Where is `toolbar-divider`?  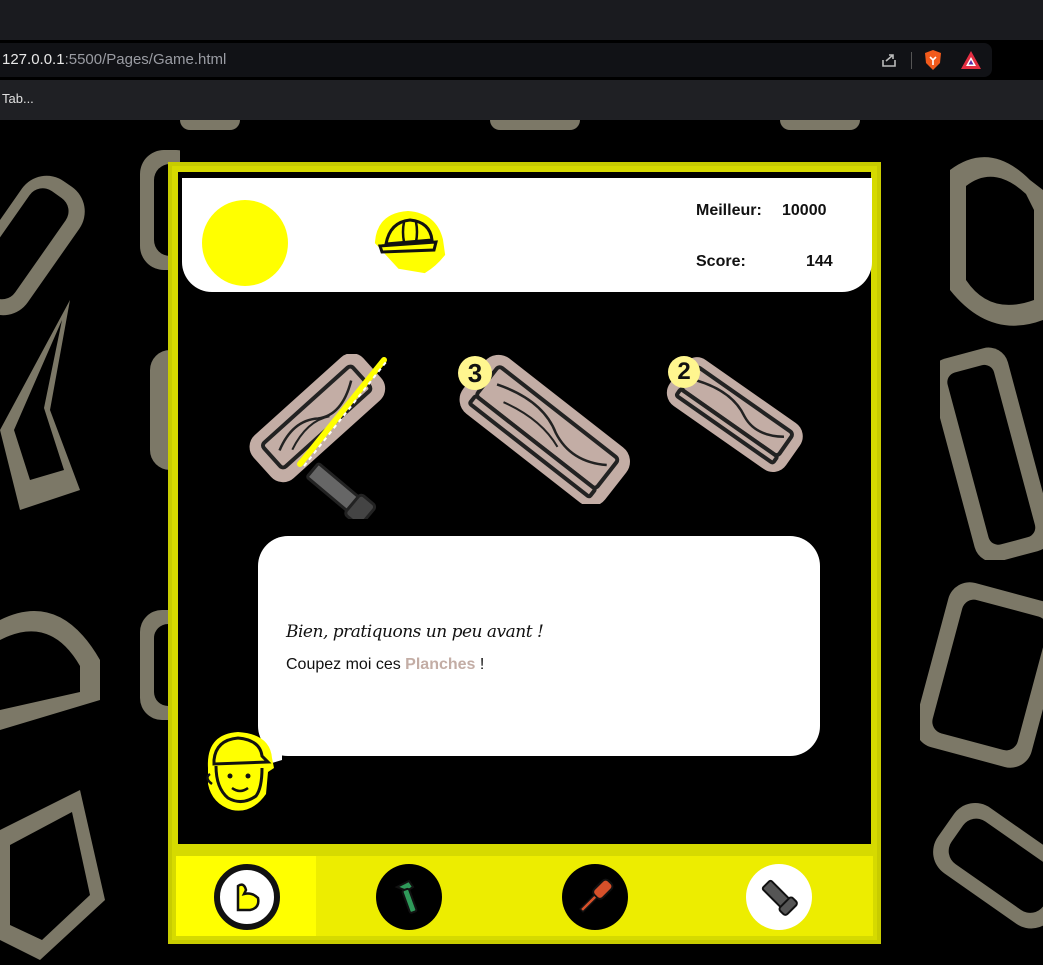
toolbar-divider is located at coordinates (524, 847).